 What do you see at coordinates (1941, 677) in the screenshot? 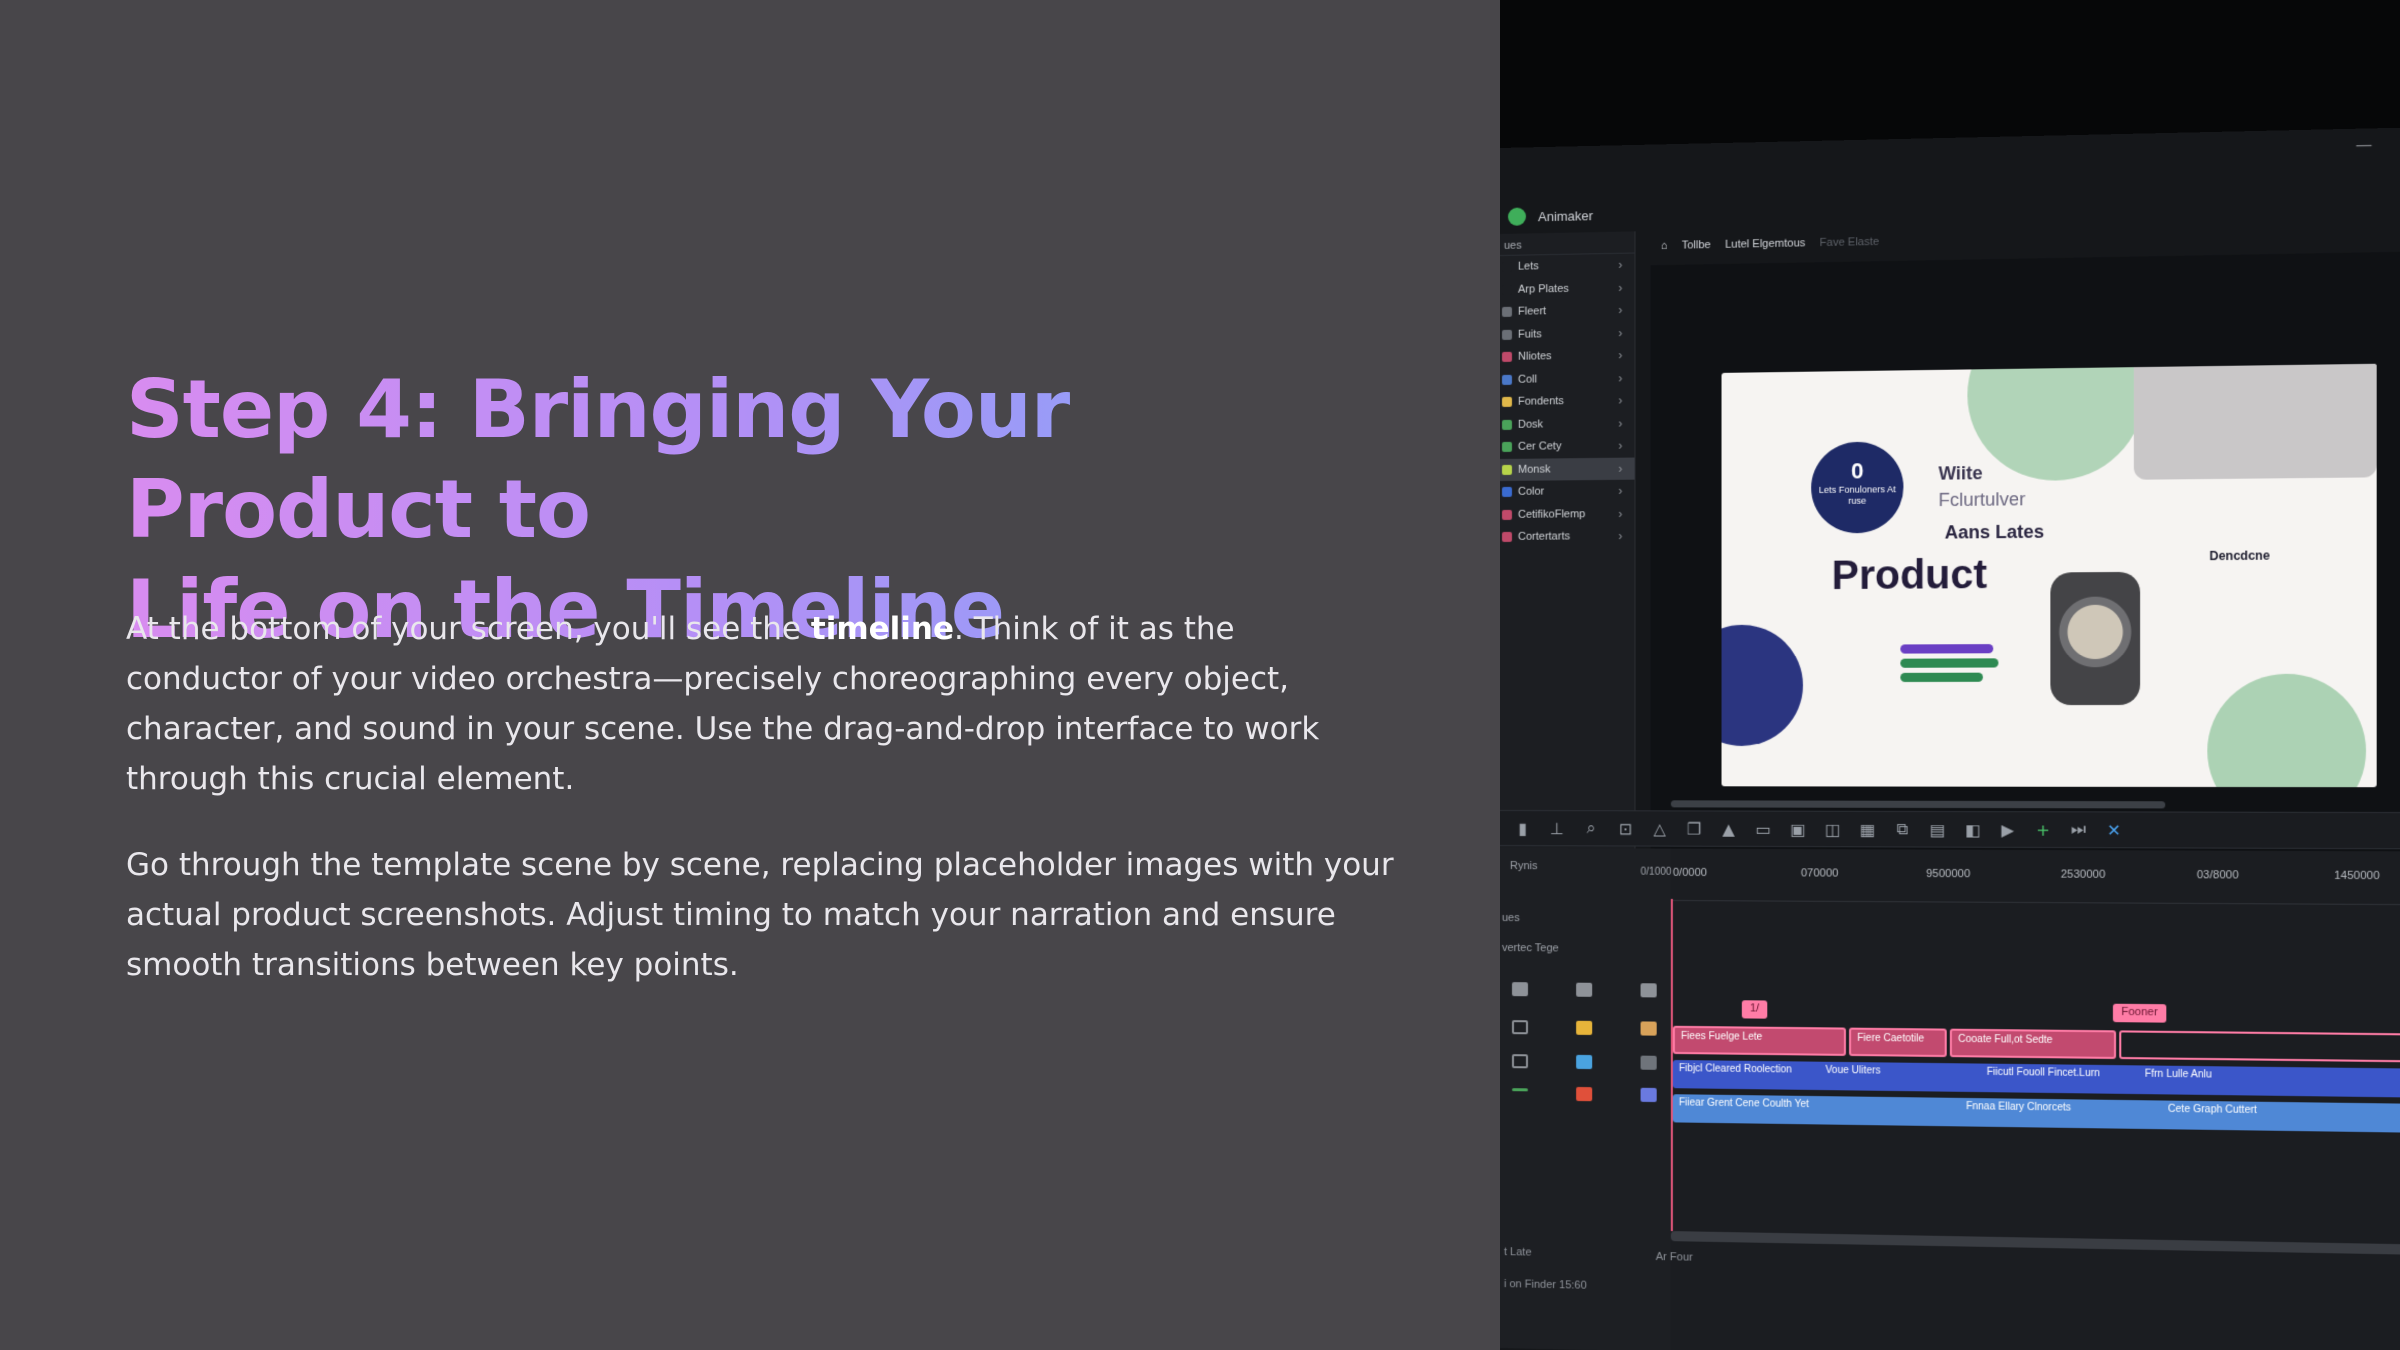
I see `slide-pill` at bounding box center [1941, 677].